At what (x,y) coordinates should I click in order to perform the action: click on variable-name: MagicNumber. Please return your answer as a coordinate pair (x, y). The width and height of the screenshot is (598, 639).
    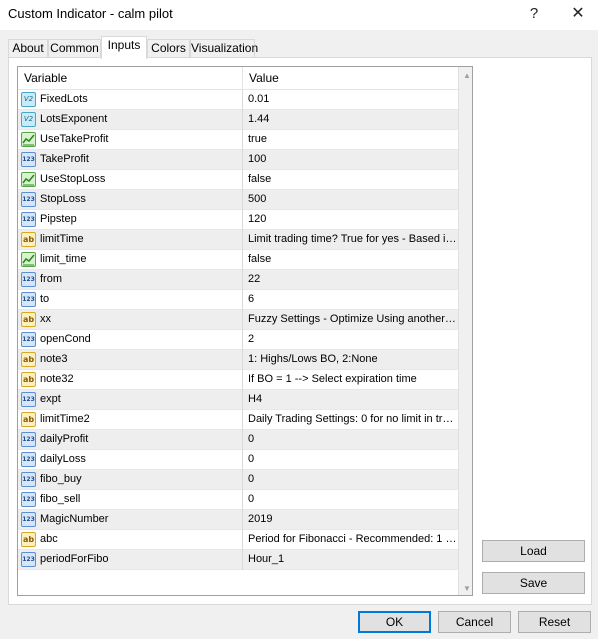
    Looking at the image, I should click on (74, 519).